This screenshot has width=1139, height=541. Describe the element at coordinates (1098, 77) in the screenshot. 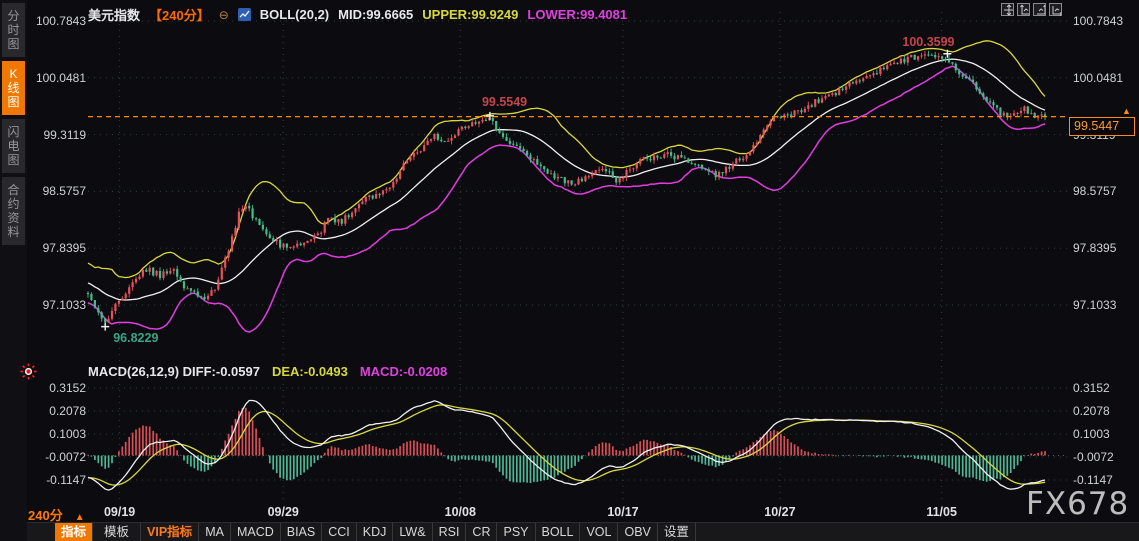

I see `main-y-tick-right: 100.0481` at that location.